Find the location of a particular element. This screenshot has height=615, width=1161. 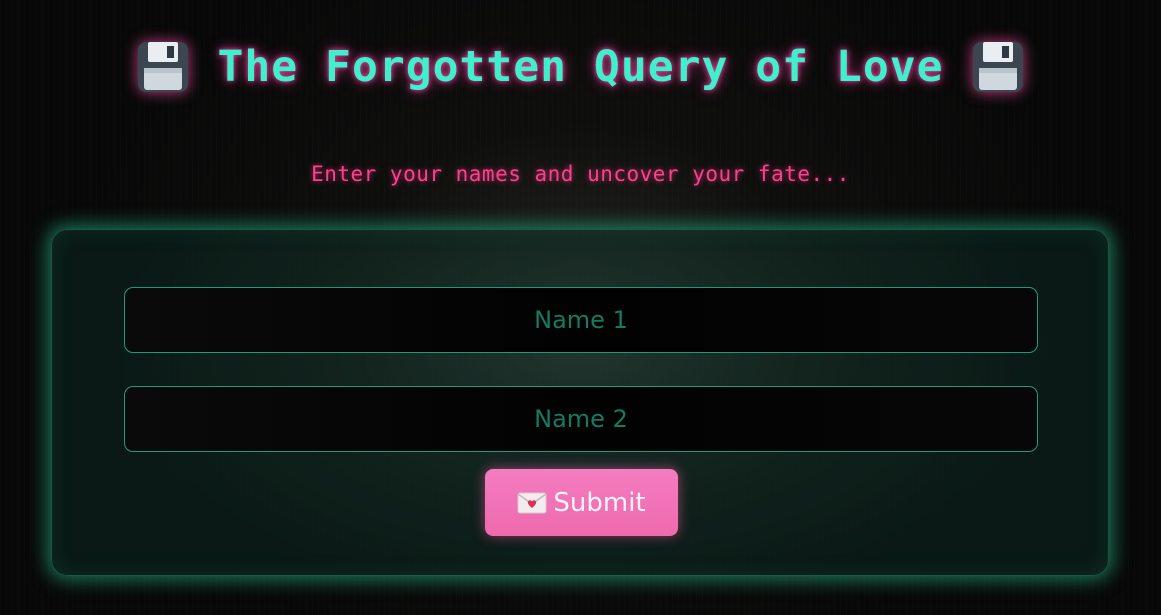

page-title: The Forgotten Query of Love is located at coordinates (580, 67).